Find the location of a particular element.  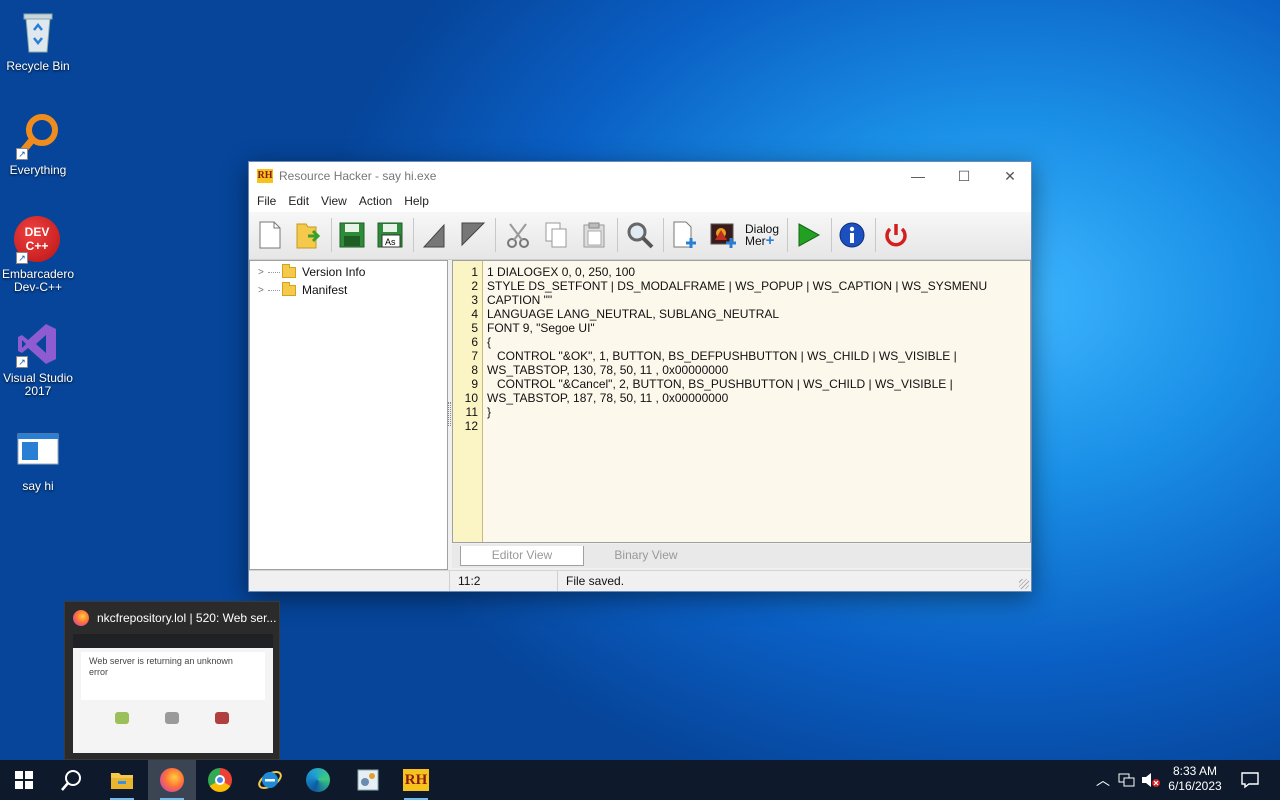

code-line: LANGUAGE LANG_NEUTRAL, SUBLANG_NEUTRAL is located at coordinates (633, 314).